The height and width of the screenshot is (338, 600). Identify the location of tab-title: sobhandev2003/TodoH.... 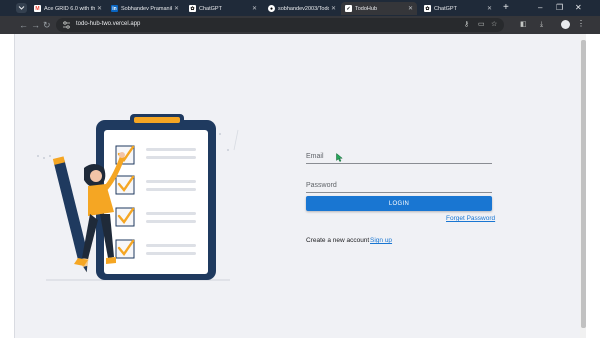
(303, 8).